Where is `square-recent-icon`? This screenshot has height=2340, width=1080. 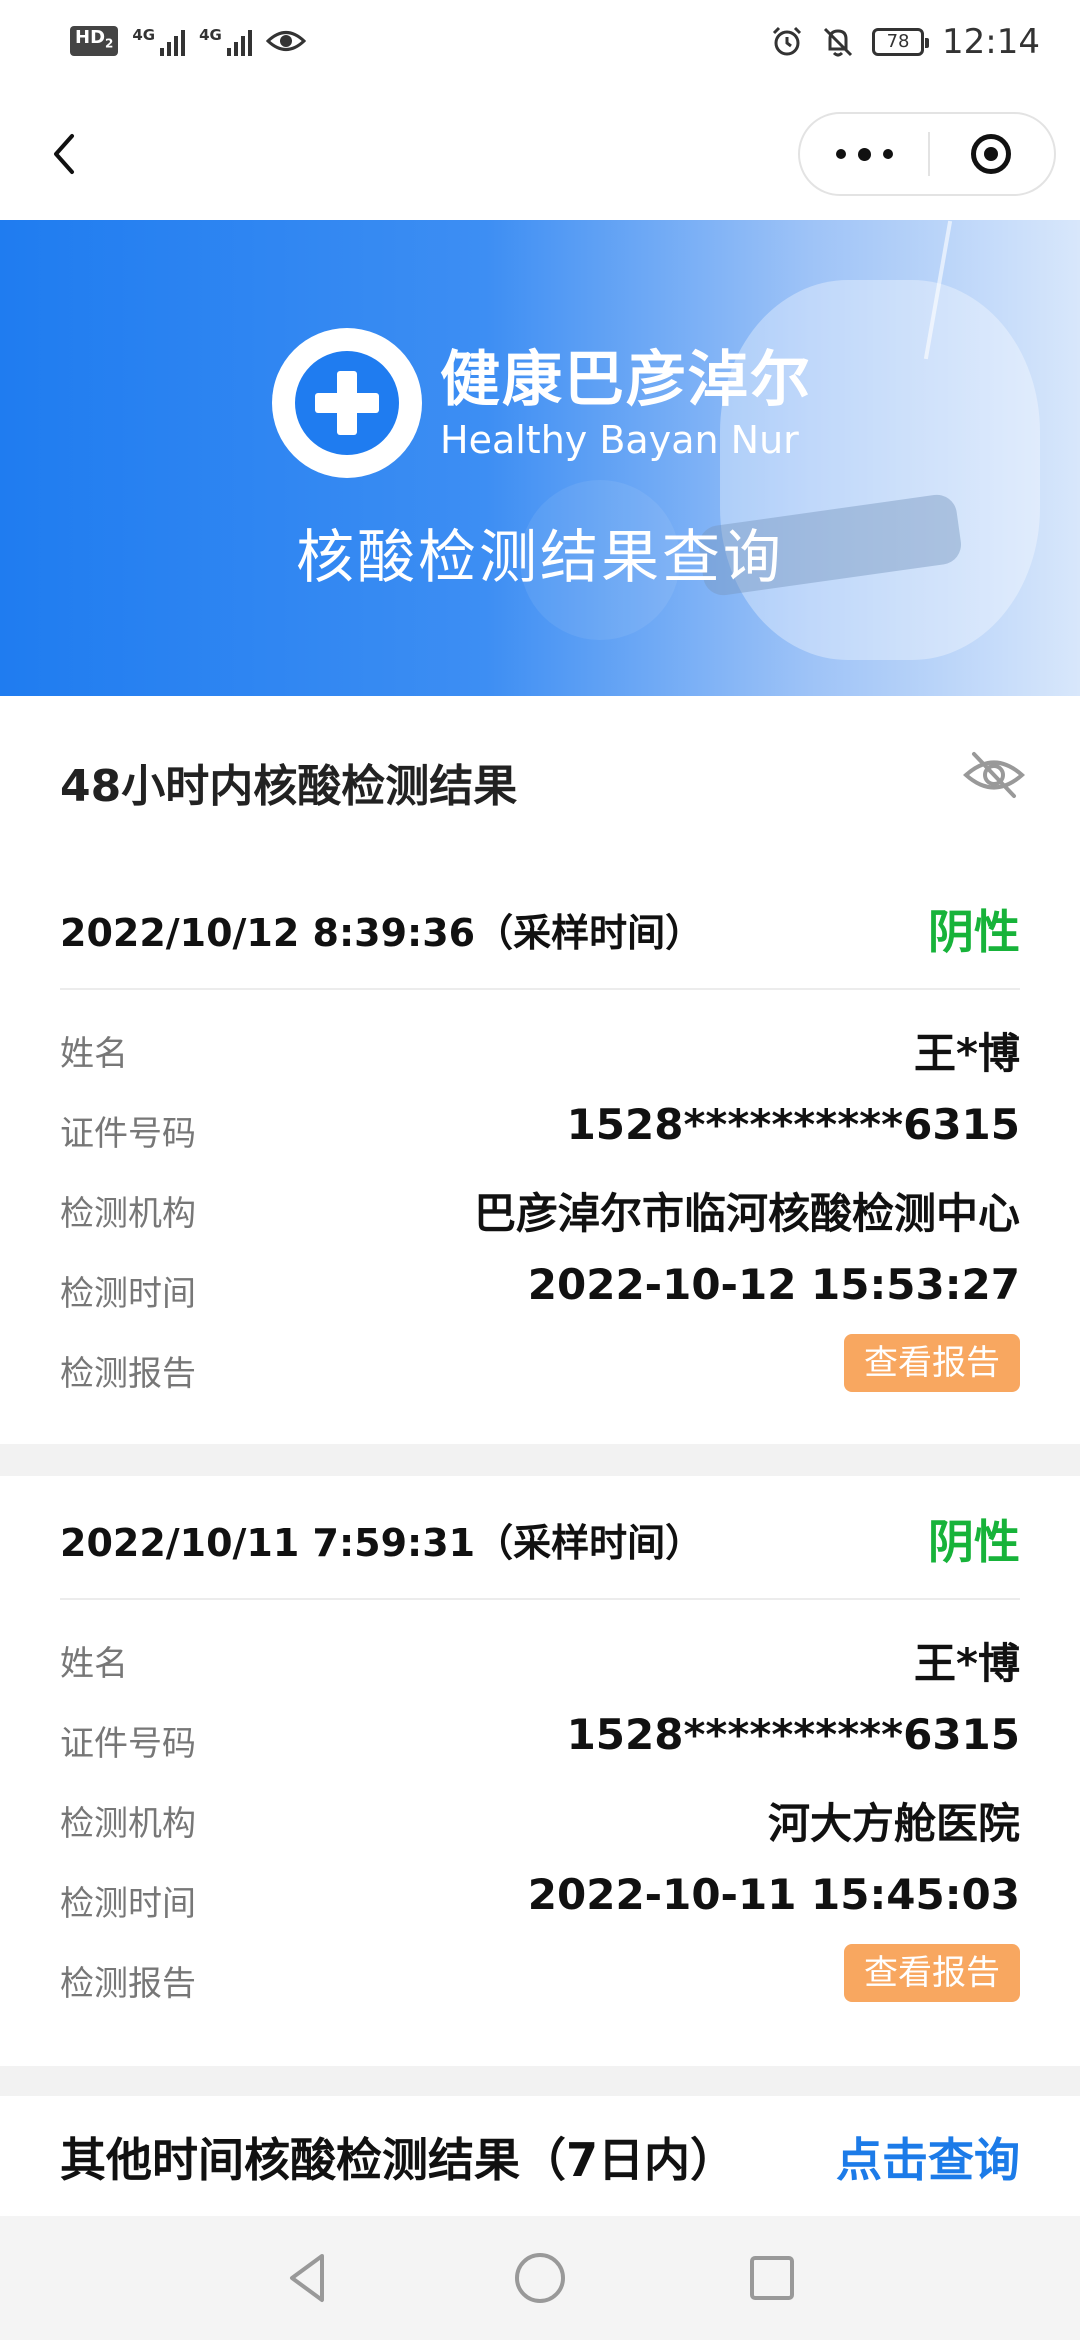
square-recent-icon is located at coordinates (772, 2278).